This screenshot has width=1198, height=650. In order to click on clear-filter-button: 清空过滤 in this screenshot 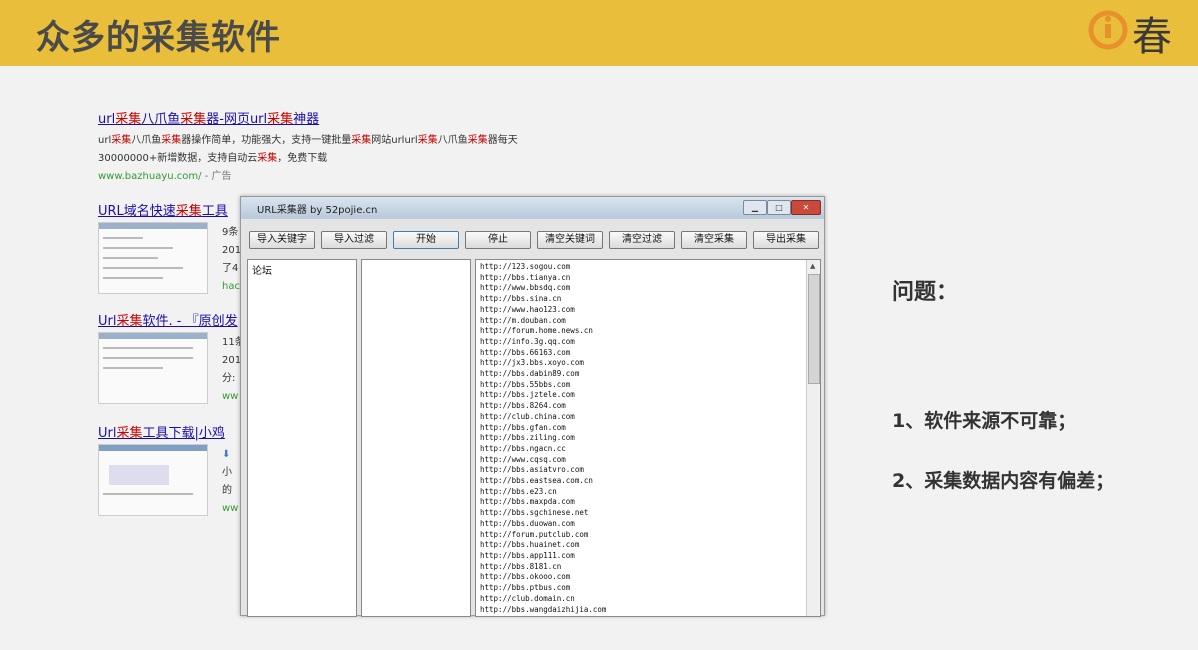, I will do `click(642, 240)`.